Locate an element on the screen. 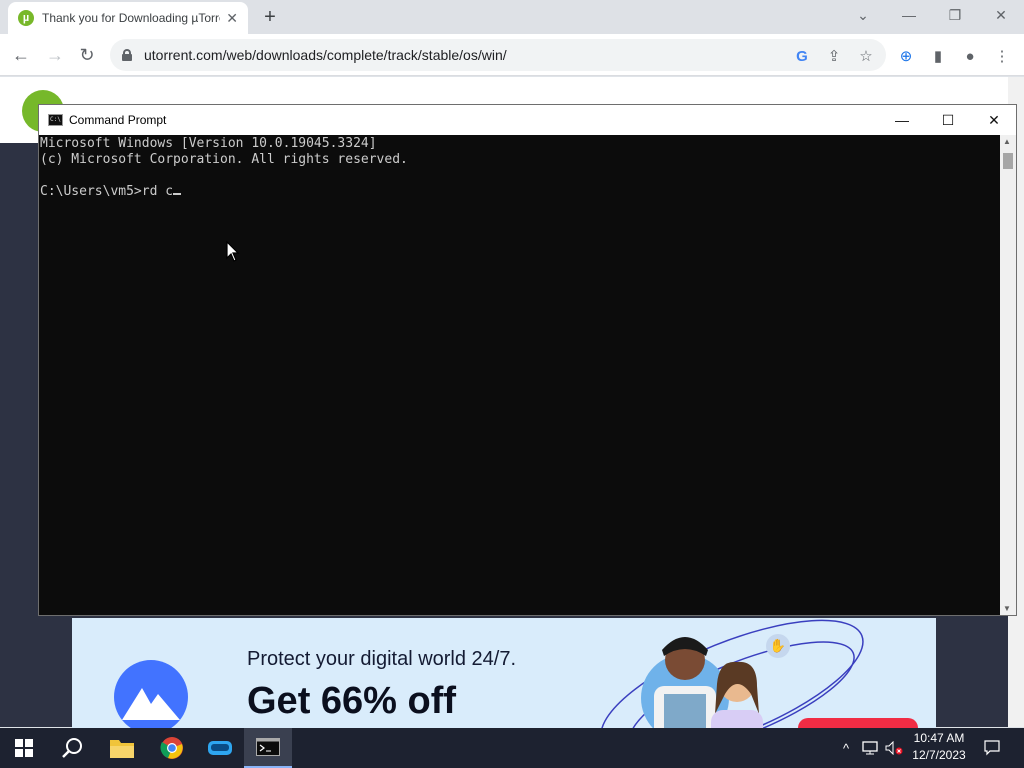 The height and width of the screenshot is (768, 1024). text-cursor is located at coordinates (177, 194).